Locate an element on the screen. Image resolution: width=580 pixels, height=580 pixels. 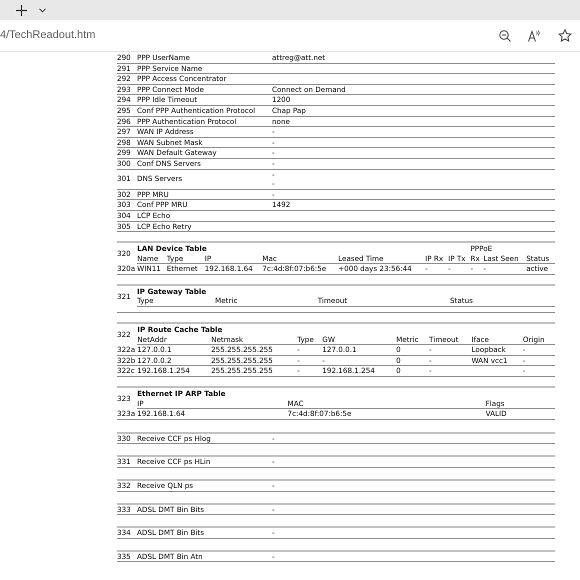
zoom-out-icon is located at coordinates (505, 36).